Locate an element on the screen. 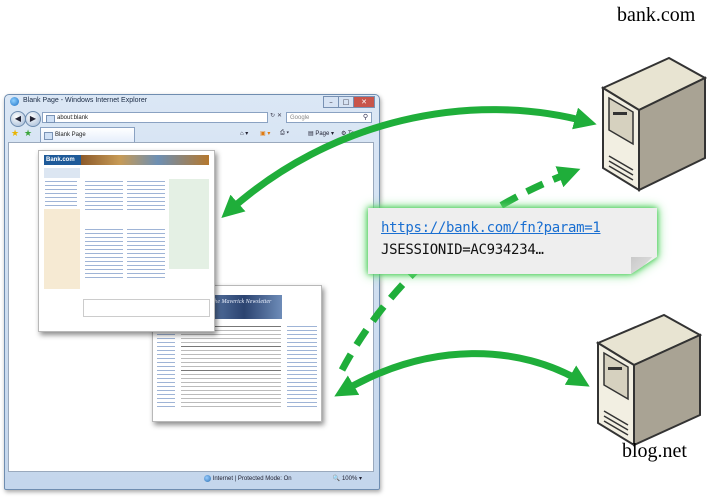 This screenshot has height=504, width=722. bank-response-arrow is located at coordinates (409, 162).